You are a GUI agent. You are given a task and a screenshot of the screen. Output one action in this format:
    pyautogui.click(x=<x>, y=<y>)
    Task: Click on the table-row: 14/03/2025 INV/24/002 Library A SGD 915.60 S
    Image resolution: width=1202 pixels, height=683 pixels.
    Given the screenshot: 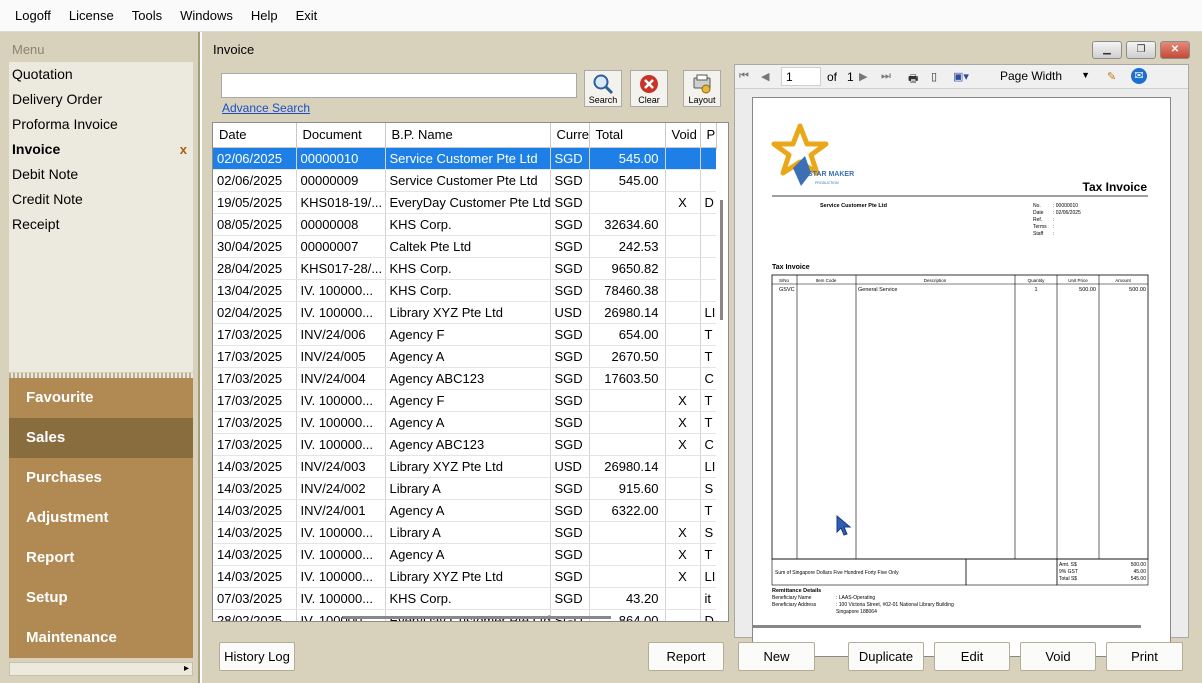 What is the action you would take?
    pyautogui.click(x=465, y=488)
    